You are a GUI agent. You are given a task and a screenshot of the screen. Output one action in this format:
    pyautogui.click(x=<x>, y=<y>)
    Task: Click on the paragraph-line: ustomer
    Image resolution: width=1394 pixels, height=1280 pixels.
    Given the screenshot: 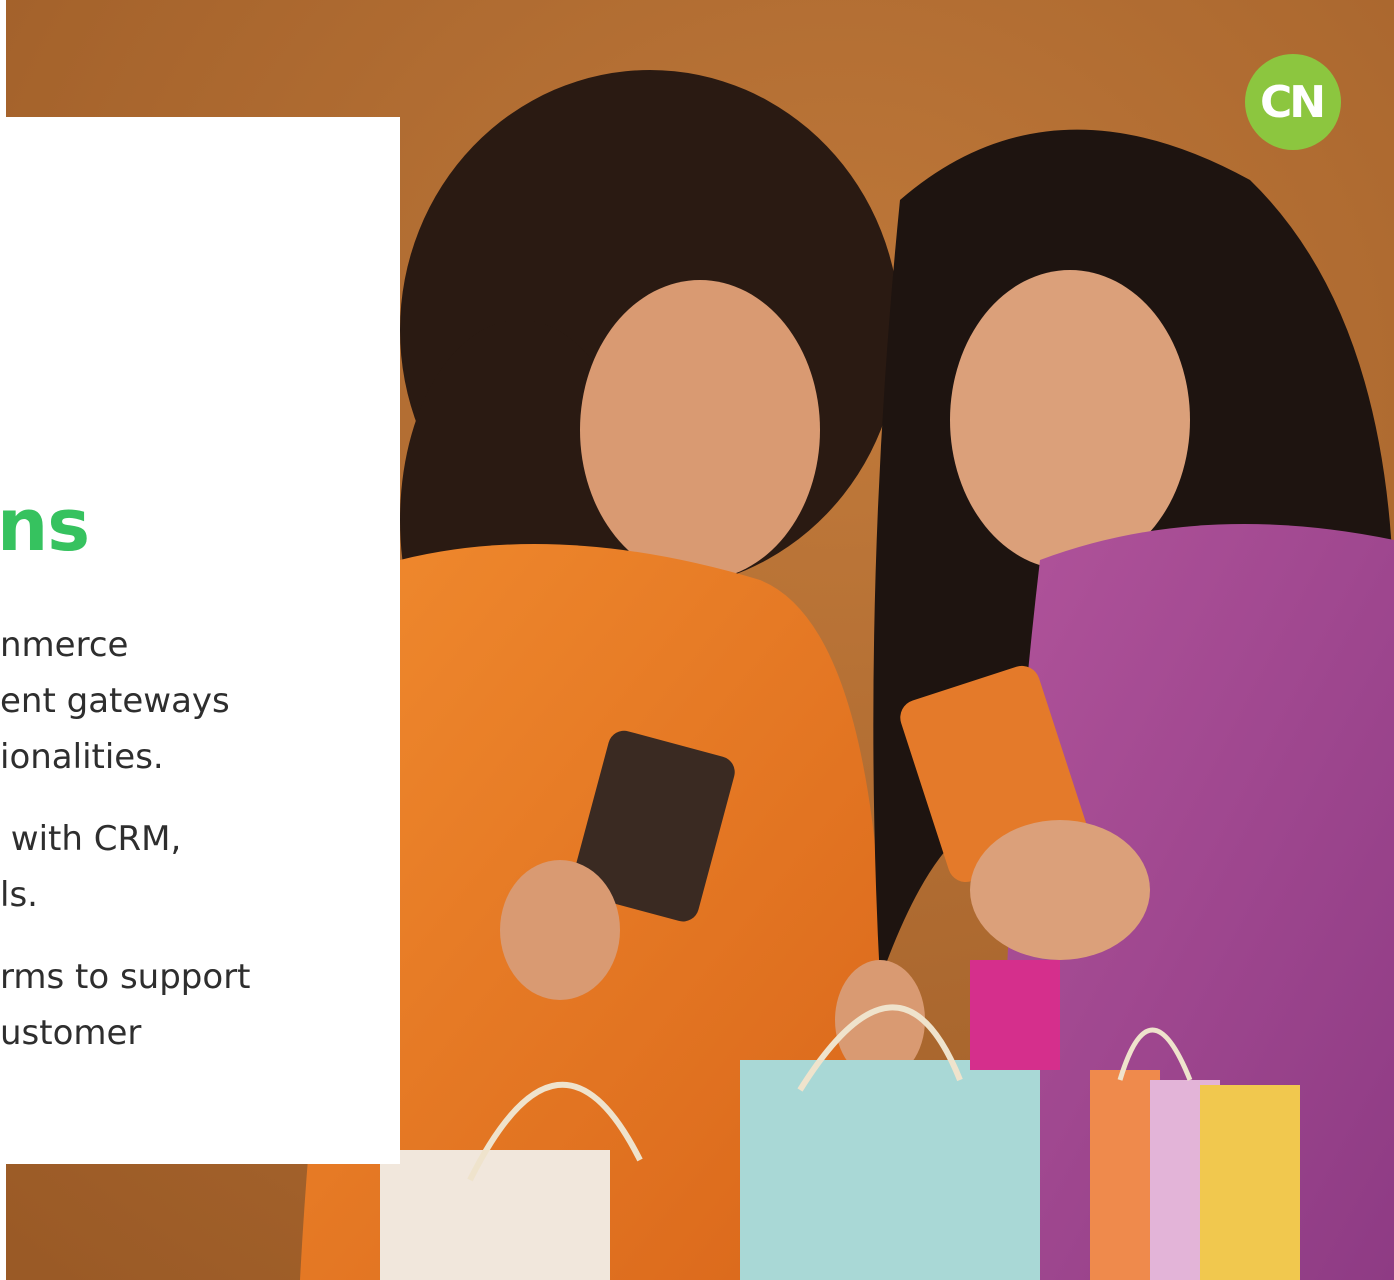 What is the action you would take?
    pyautogui.click(x=71, y=1033)
    